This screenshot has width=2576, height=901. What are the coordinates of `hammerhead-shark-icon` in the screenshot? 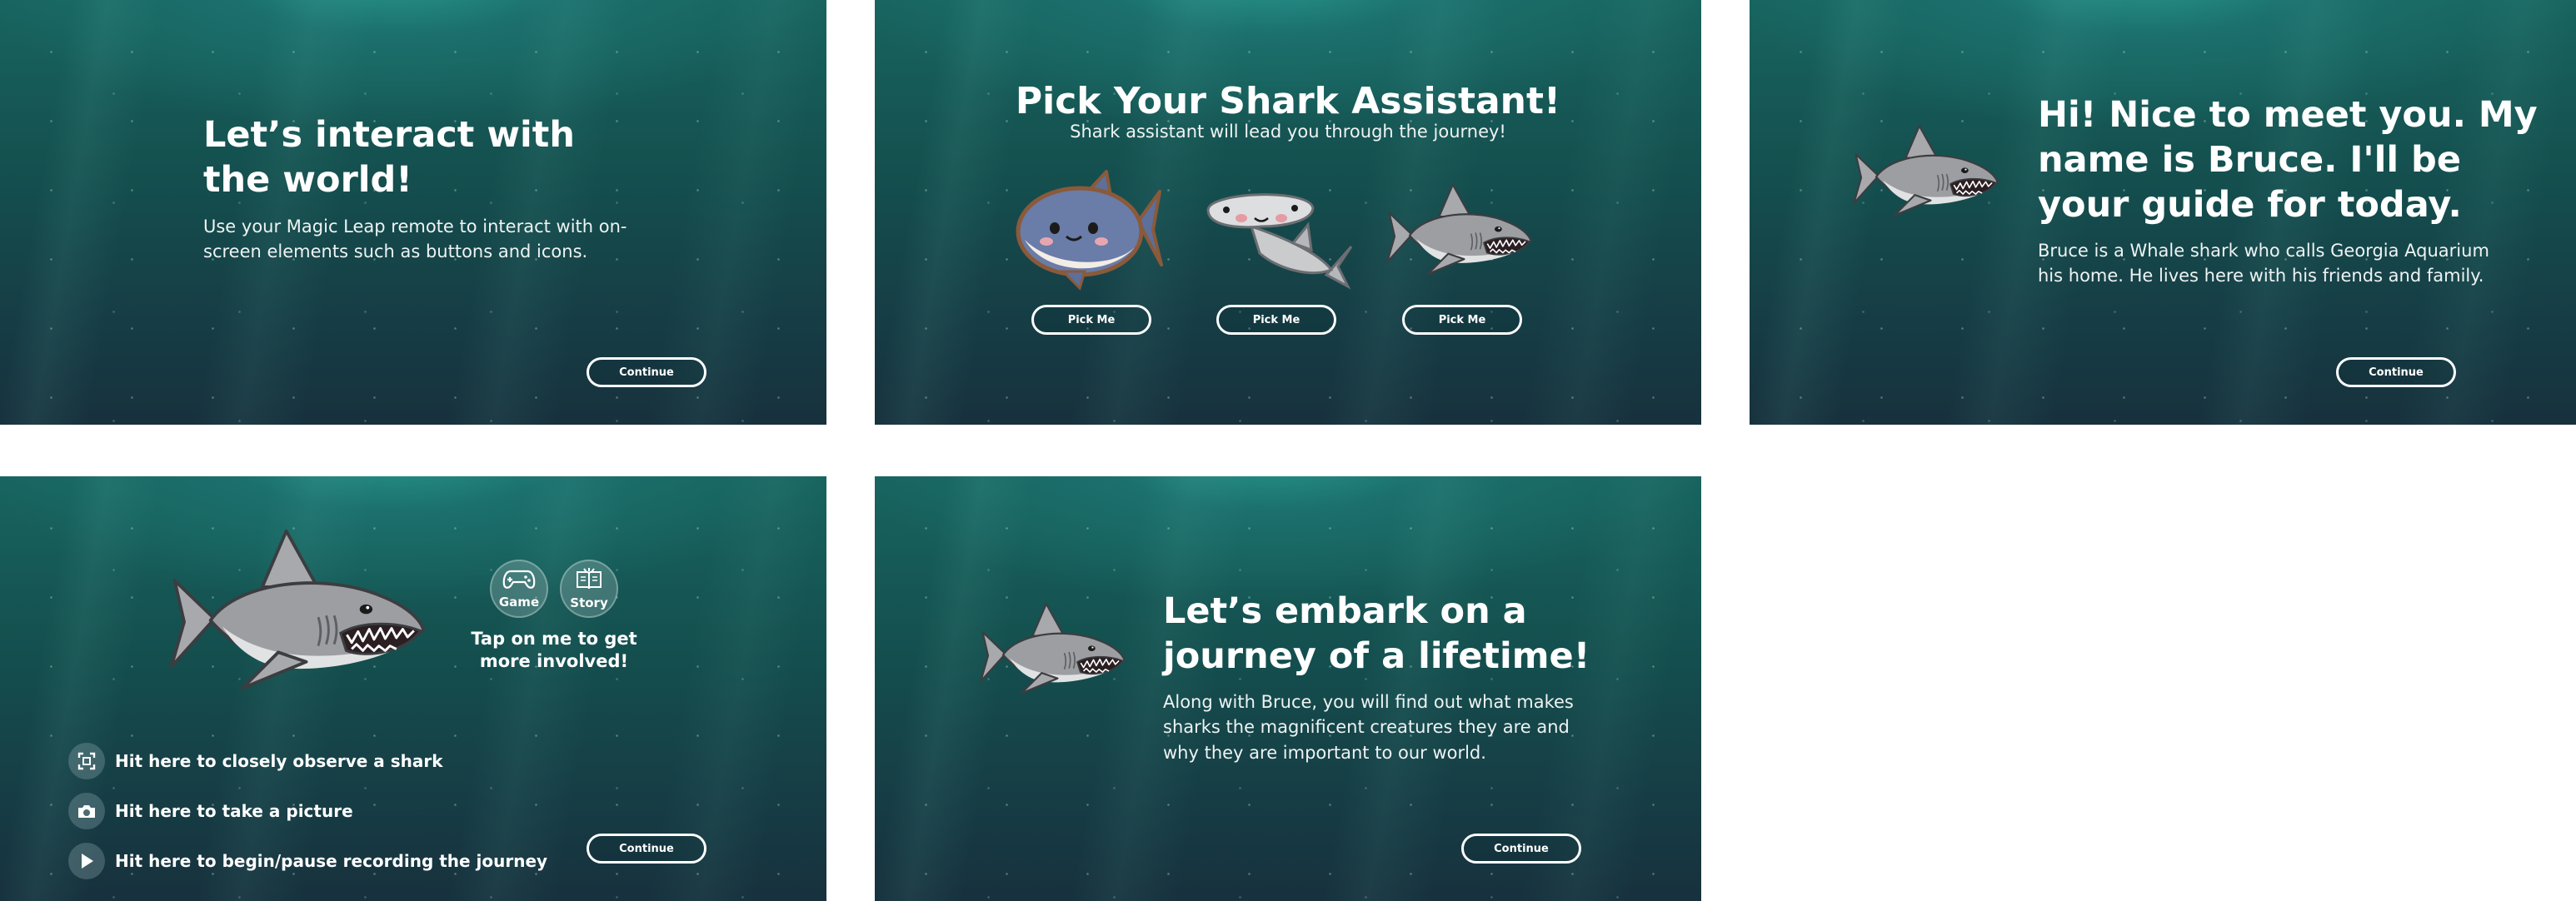 It's located at (1280, 239).